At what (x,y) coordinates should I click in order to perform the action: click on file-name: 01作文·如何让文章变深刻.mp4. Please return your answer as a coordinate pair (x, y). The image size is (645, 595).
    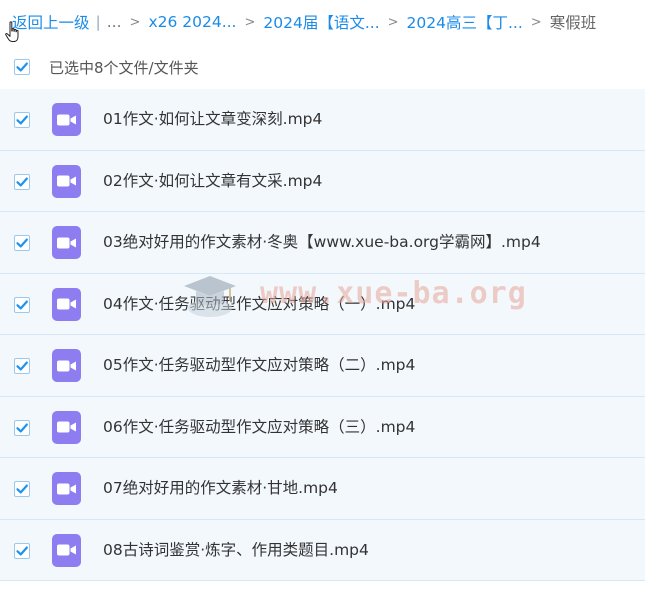
    Looking at the image, I should click on (212, 119).